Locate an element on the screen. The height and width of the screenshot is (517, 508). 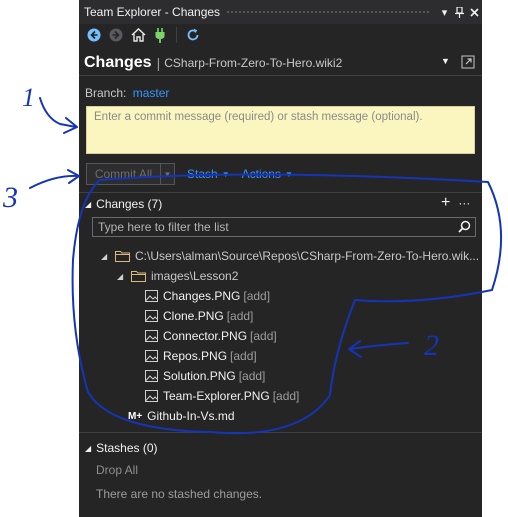
stashes-header-label: Stashes (0) is located at coordinates (127, 448).